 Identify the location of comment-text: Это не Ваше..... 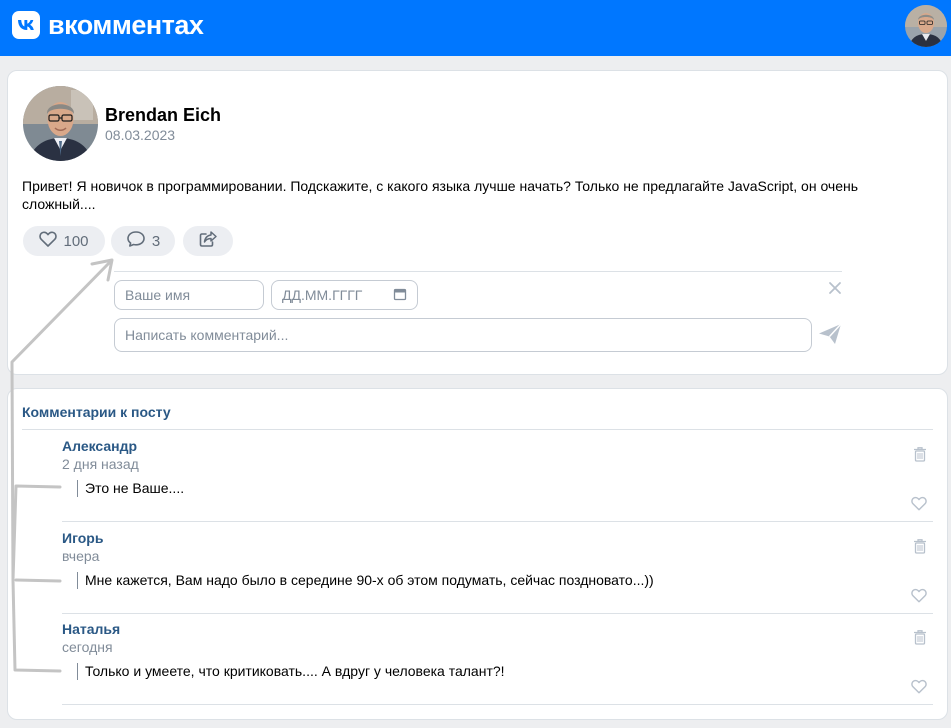
(135, 488).